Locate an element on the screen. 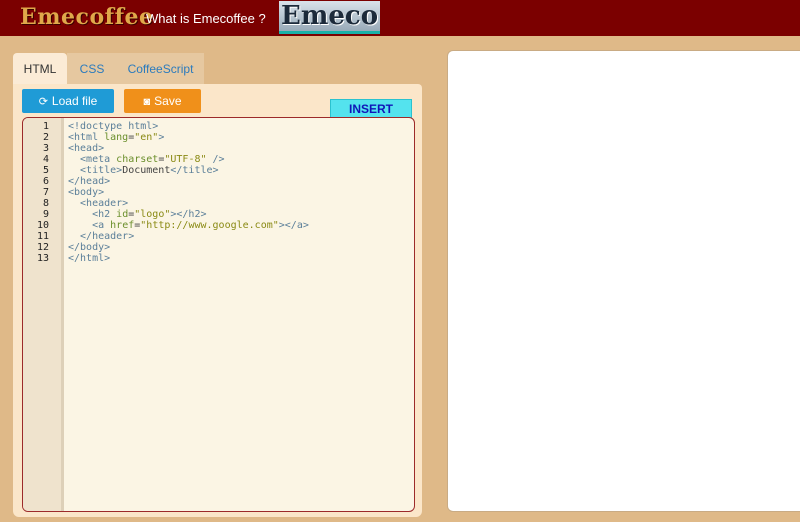 The image size is (800, 522). line-number: 6 is located at coordinates (45, 181).